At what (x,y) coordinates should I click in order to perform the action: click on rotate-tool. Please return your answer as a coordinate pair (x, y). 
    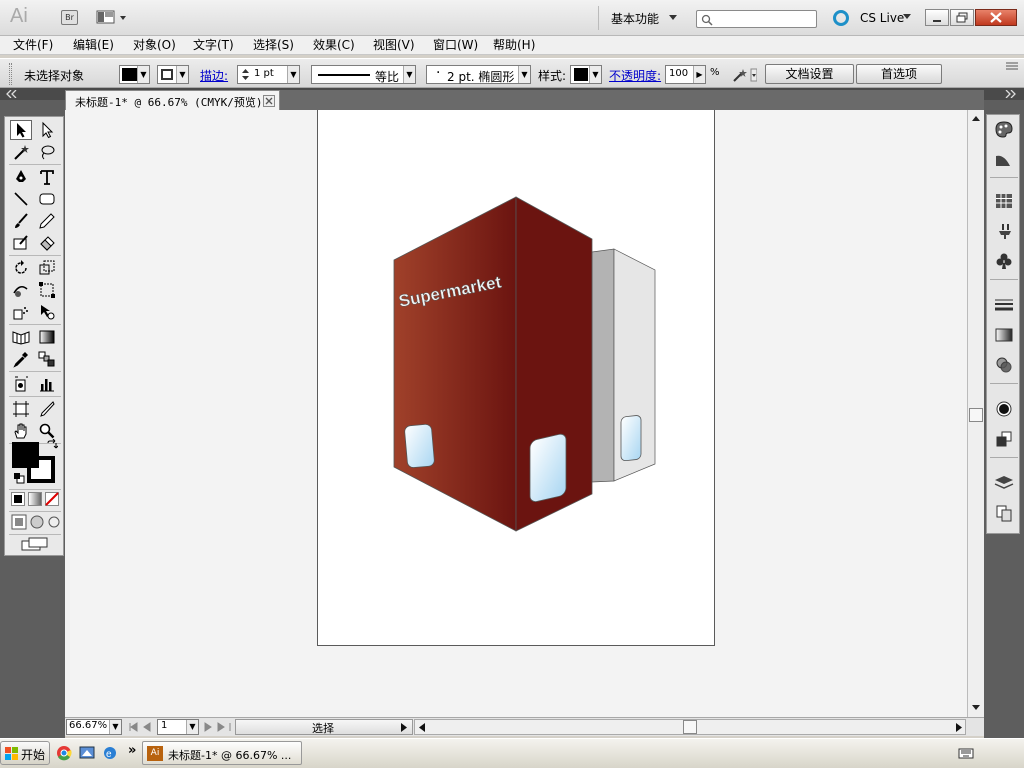
    Looking at the image, I should click on (21, 268).